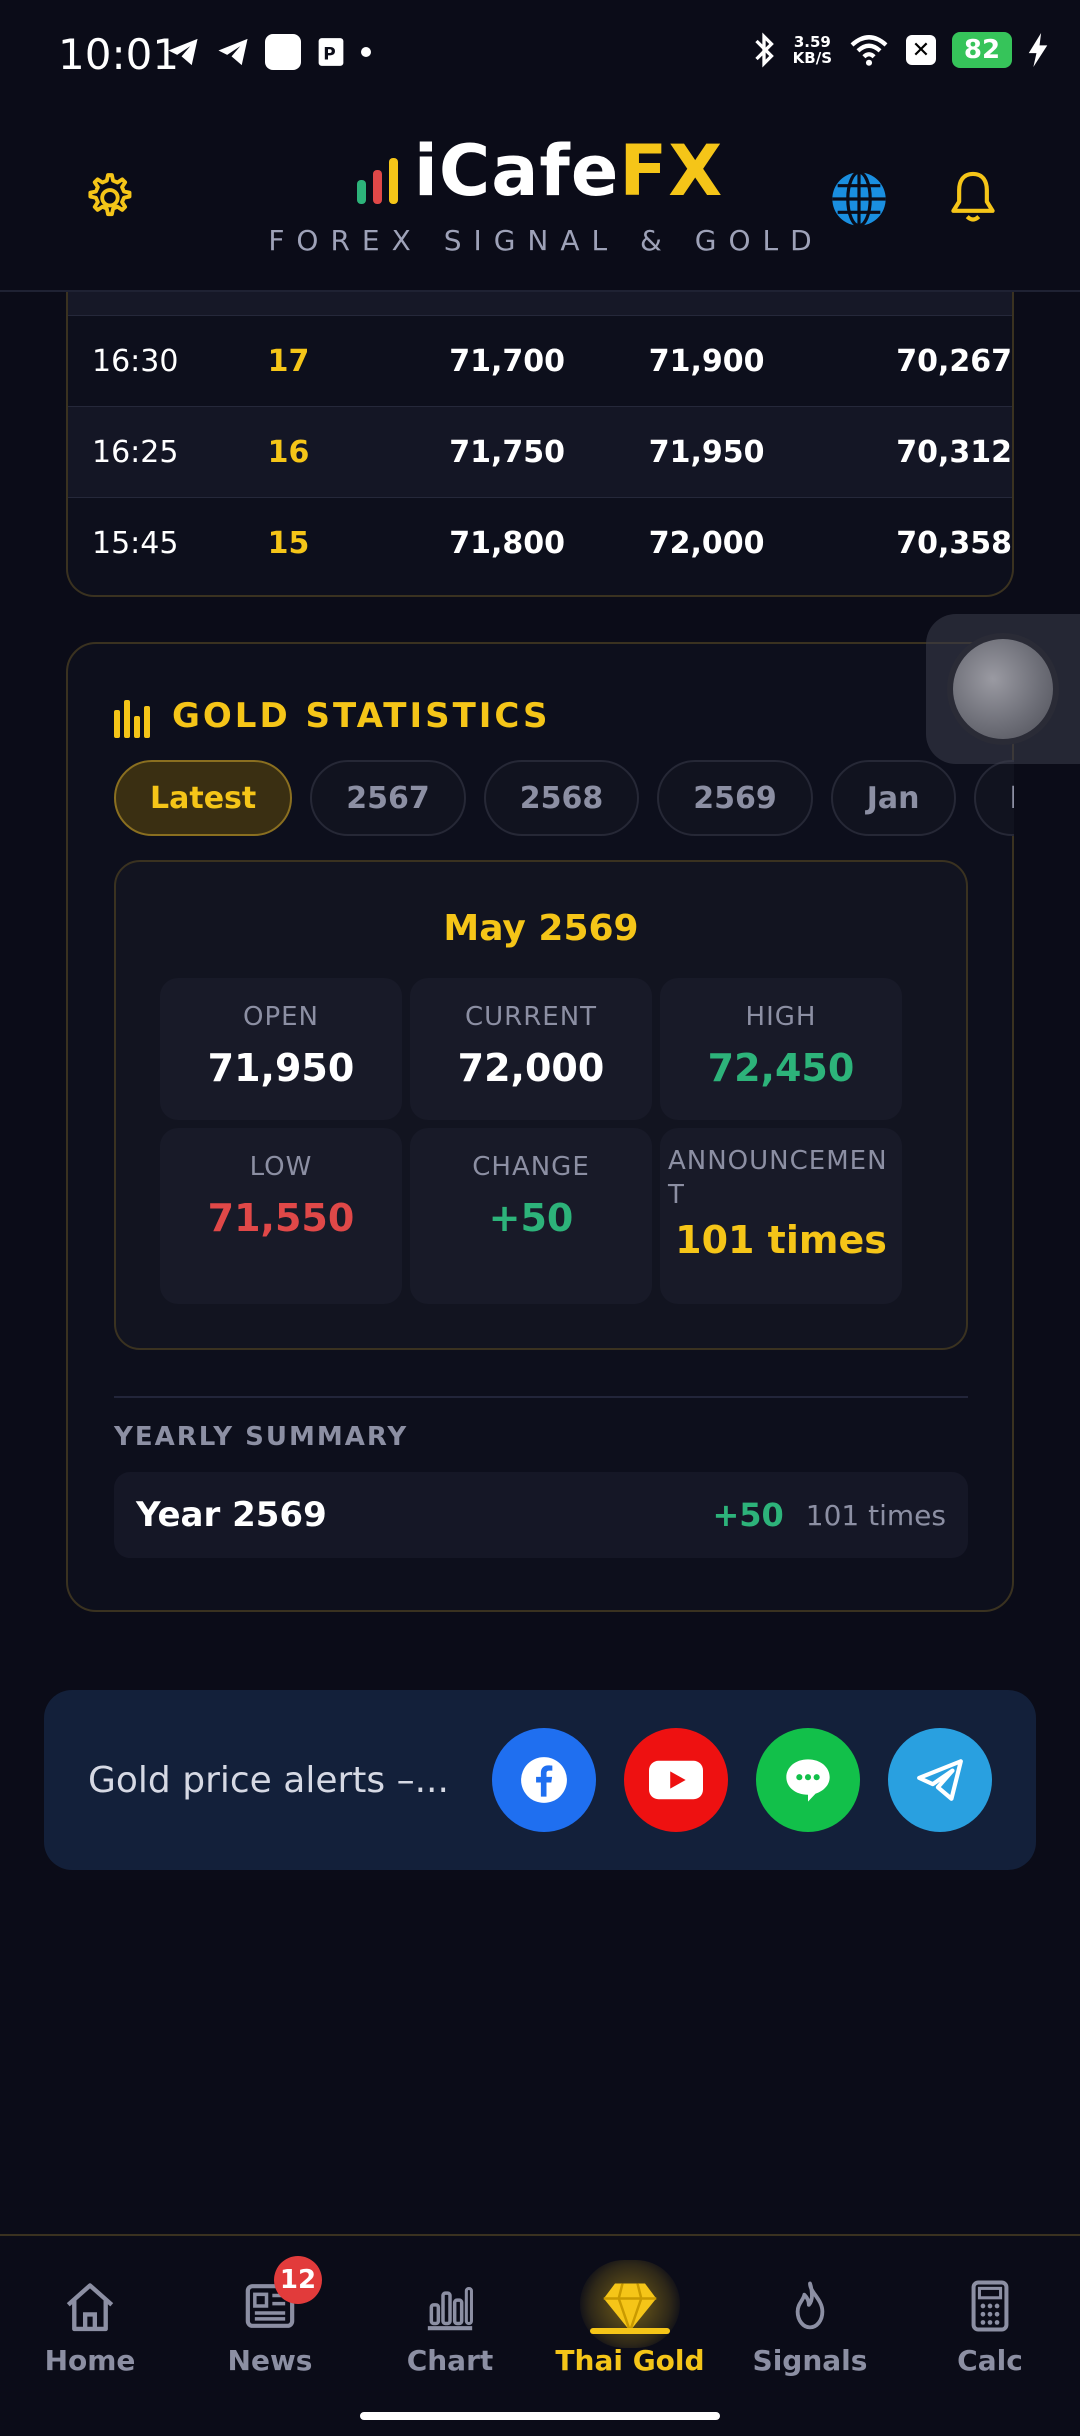 The image size is (1080, 2436). Describe the element at coordinates (507, 452) in the screenshot. I see `row-buy-price: 71,750` at that location.